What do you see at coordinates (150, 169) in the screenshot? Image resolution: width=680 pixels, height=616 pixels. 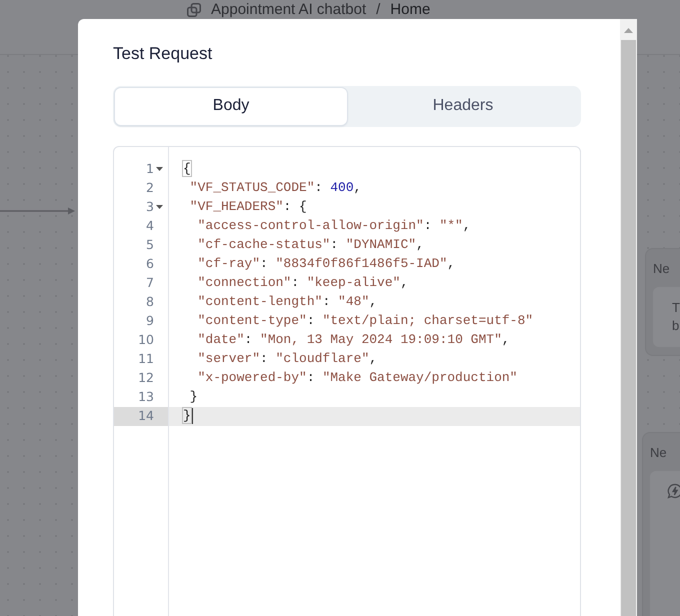 I see `line-number: 1` at bounding box center [150, 169].